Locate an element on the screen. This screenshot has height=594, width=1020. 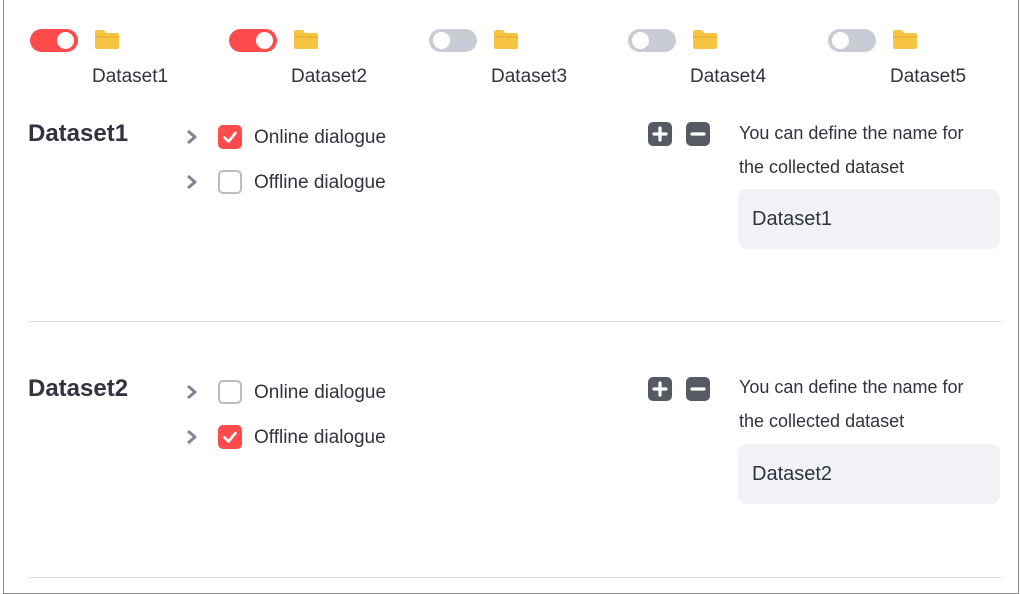
dataset-toggle-group-3: Dataset3 is located at coordinates (509, 58).